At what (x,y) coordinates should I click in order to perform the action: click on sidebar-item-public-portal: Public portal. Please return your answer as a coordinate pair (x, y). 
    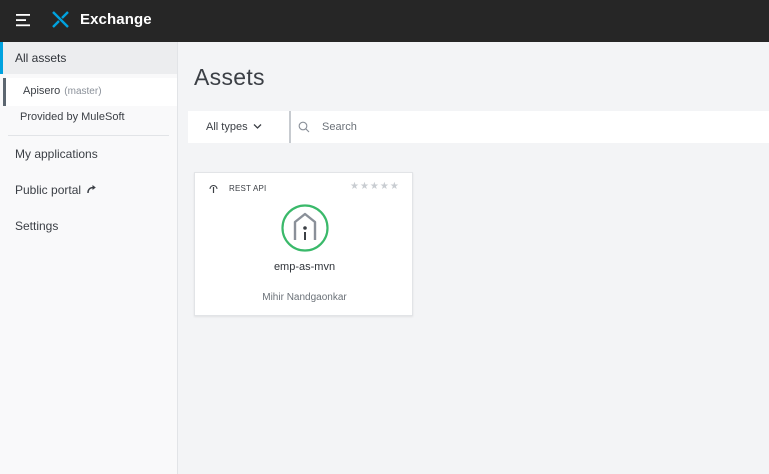
    Looking at the image, I should click on (56, 190).